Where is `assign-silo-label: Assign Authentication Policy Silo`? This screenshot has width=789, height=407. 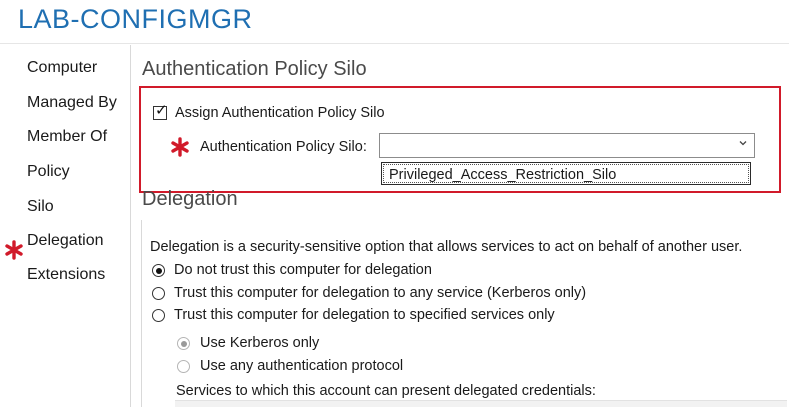
assign-silo-label: Assign Authentication Policy Silo is located at coordinates (280, 113).